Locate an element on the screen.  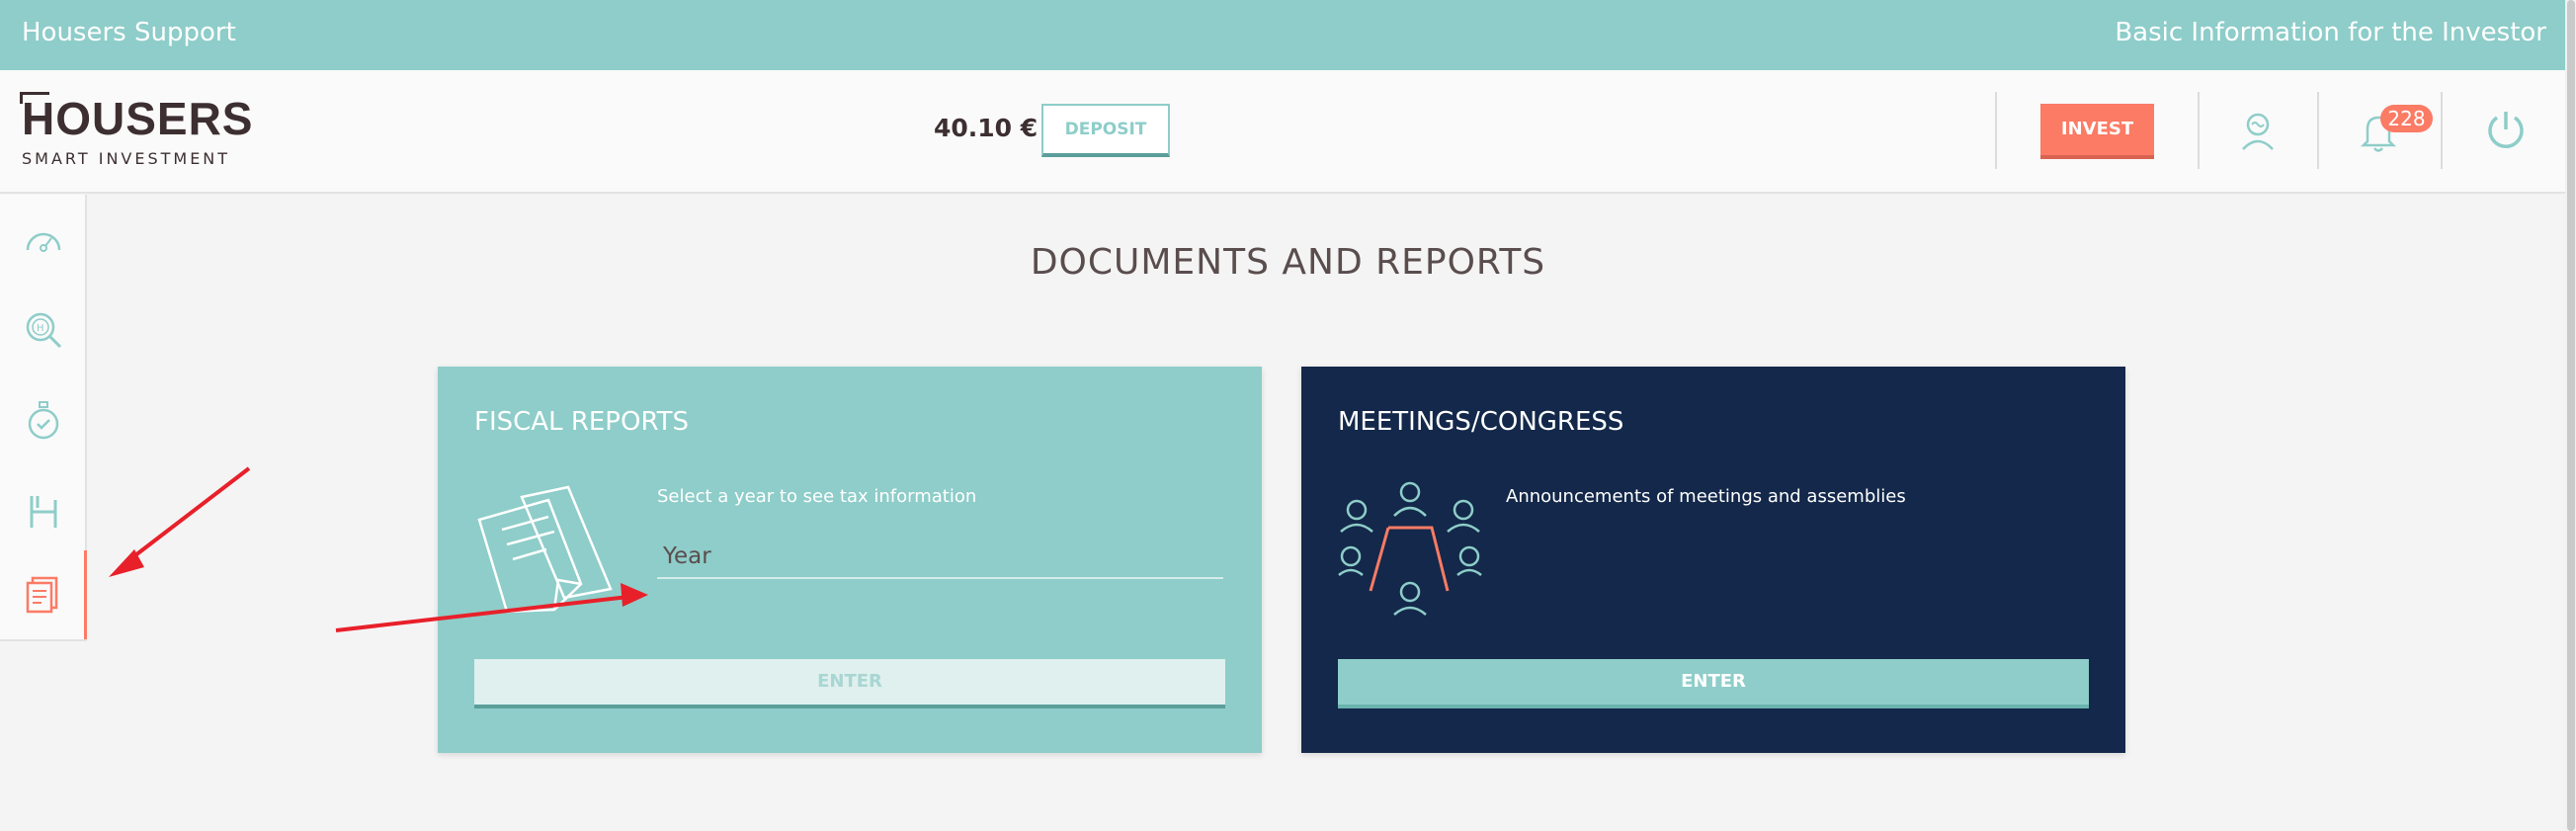
sidebar-item-investments is located at coordinates (43, 420).